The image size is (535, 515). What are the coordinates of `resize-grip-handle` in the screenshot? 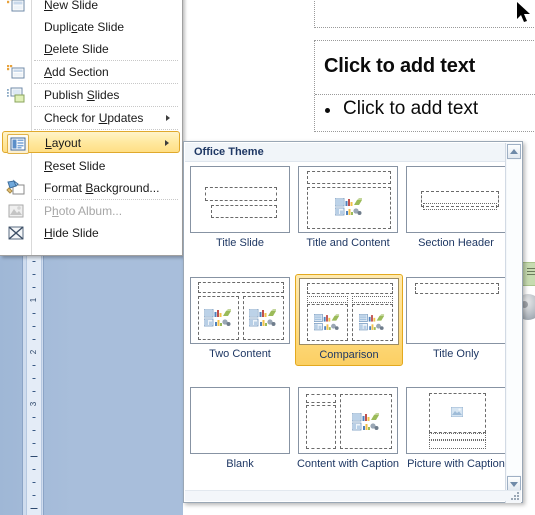 It's located at (515, 496).